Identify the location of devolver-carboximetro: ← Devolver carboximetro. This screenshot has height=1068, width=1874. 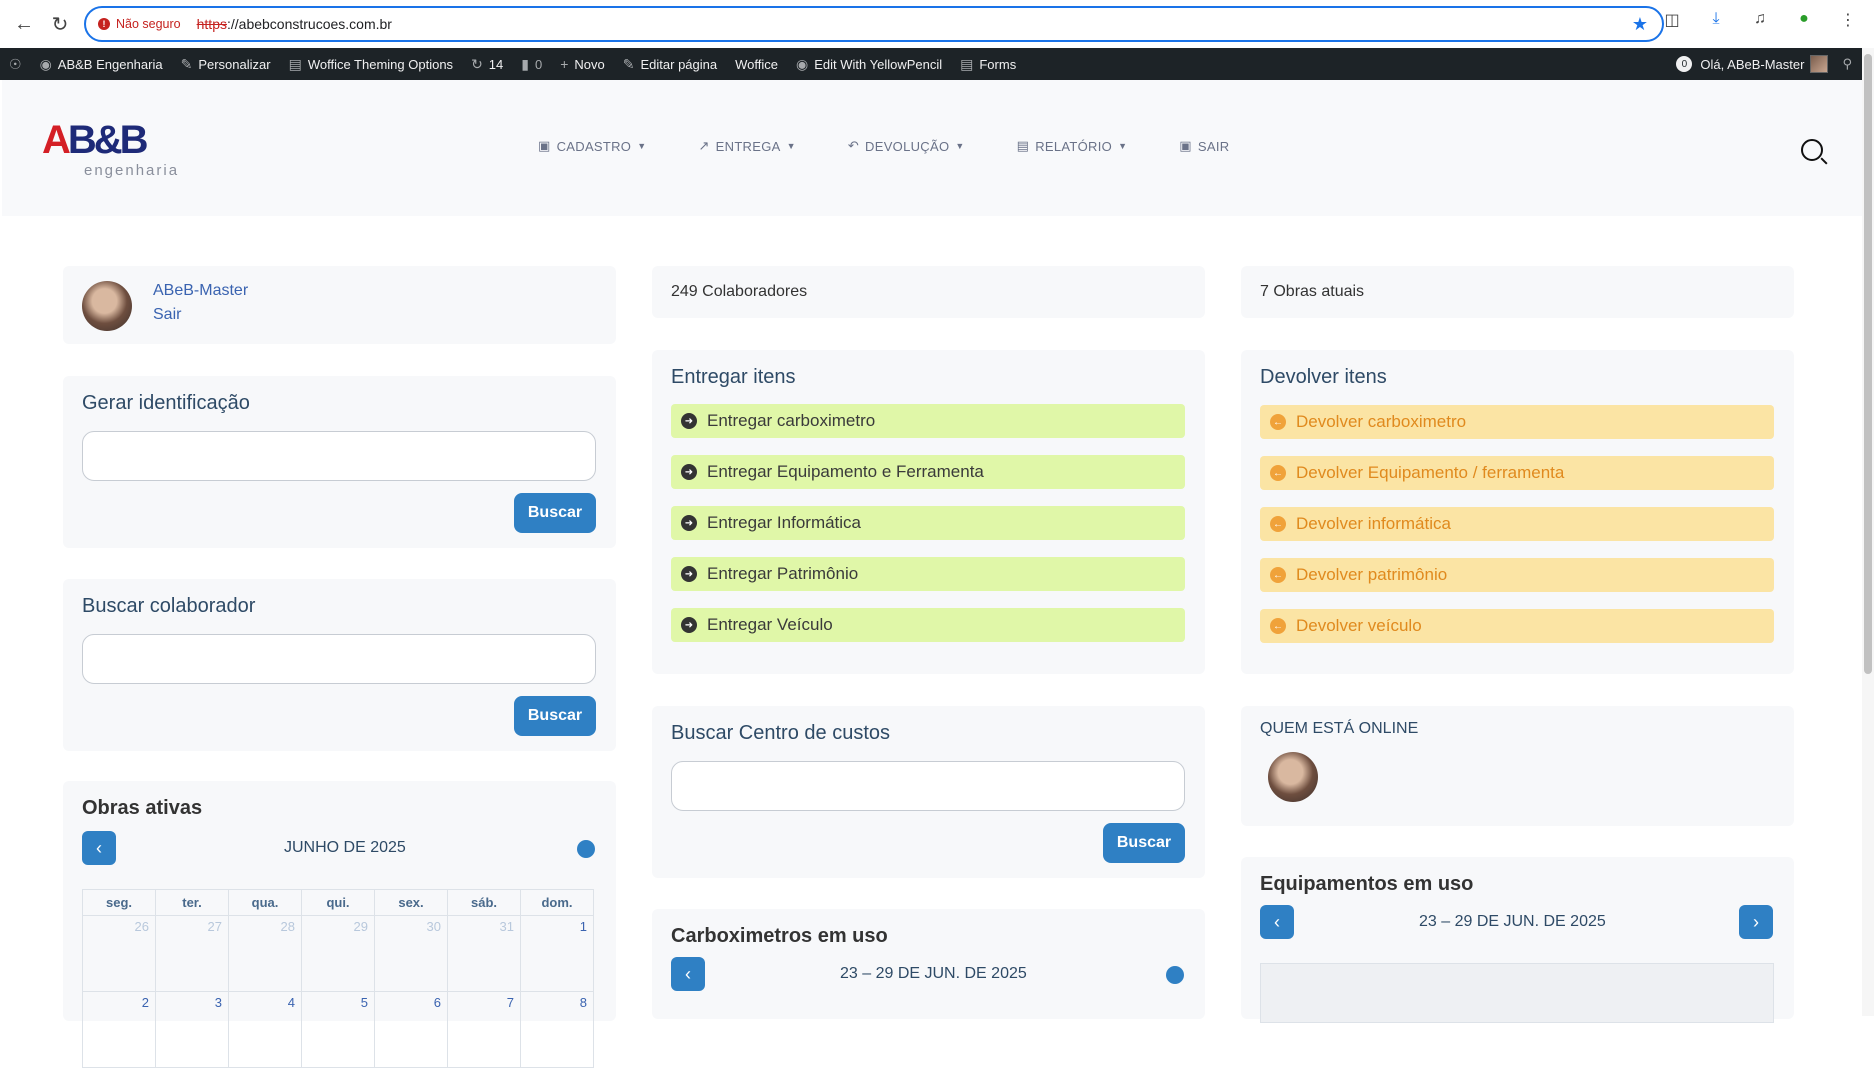
(1517, 422).